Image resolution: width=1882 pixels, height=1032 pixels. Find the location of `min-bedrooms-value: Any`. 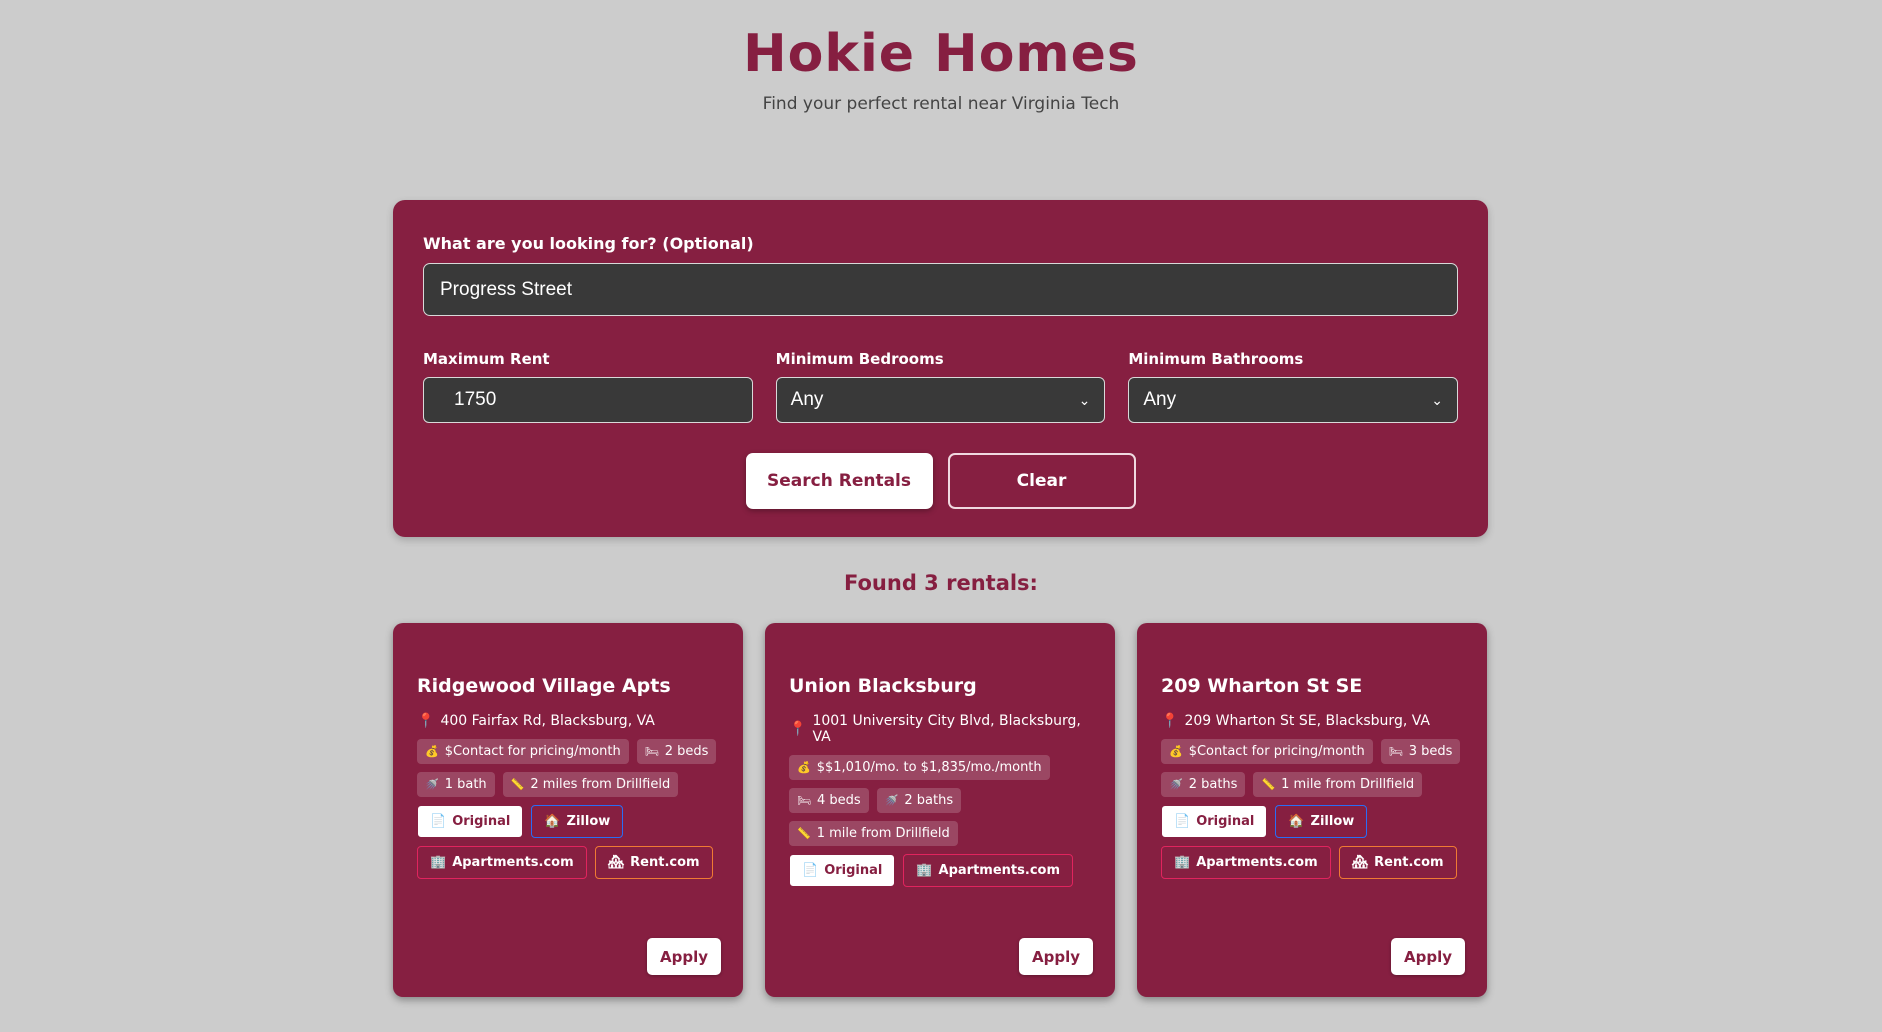

min-bedrooms-value: Any is located at coordinates (807, 399).